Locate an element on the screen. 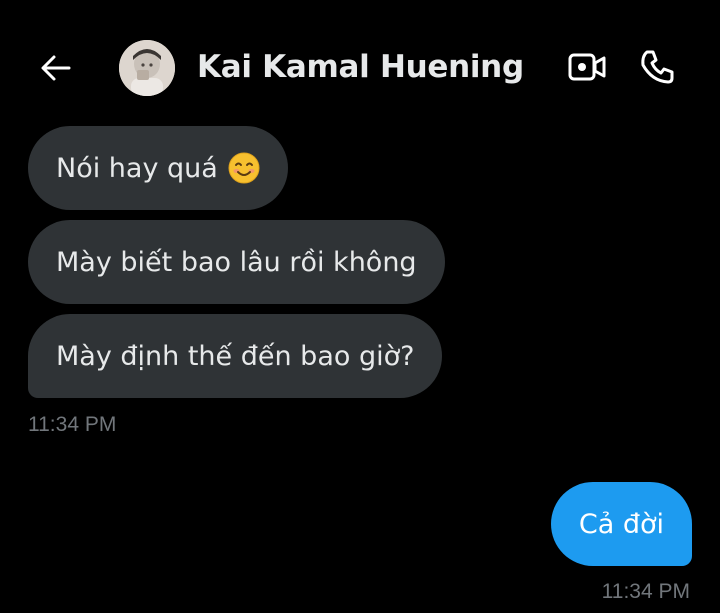 The image size is (720, 613). avatar is located at coordinates (147, 68).